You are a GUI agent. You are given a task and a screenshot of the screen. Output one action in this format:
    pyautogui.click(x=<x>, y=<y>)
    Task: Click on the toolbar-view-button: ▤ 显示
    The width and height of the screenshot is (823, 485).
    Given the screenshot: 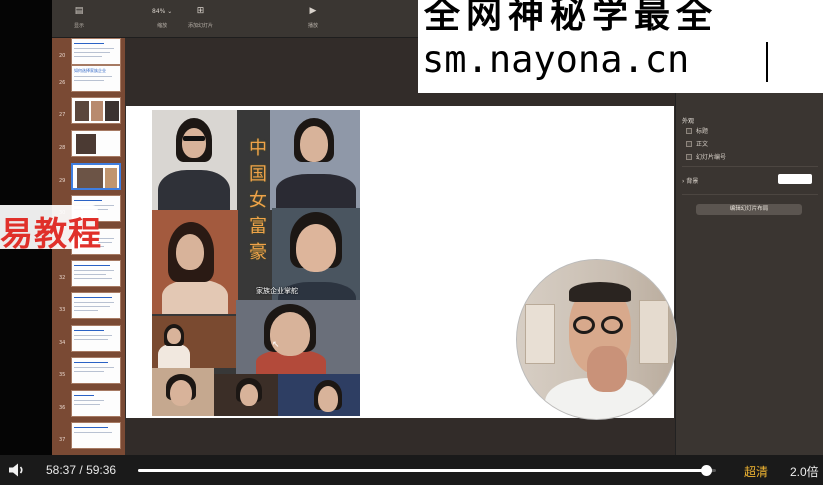 What is the action you would take?
    pyautogui.click(x=79, y=17)
    